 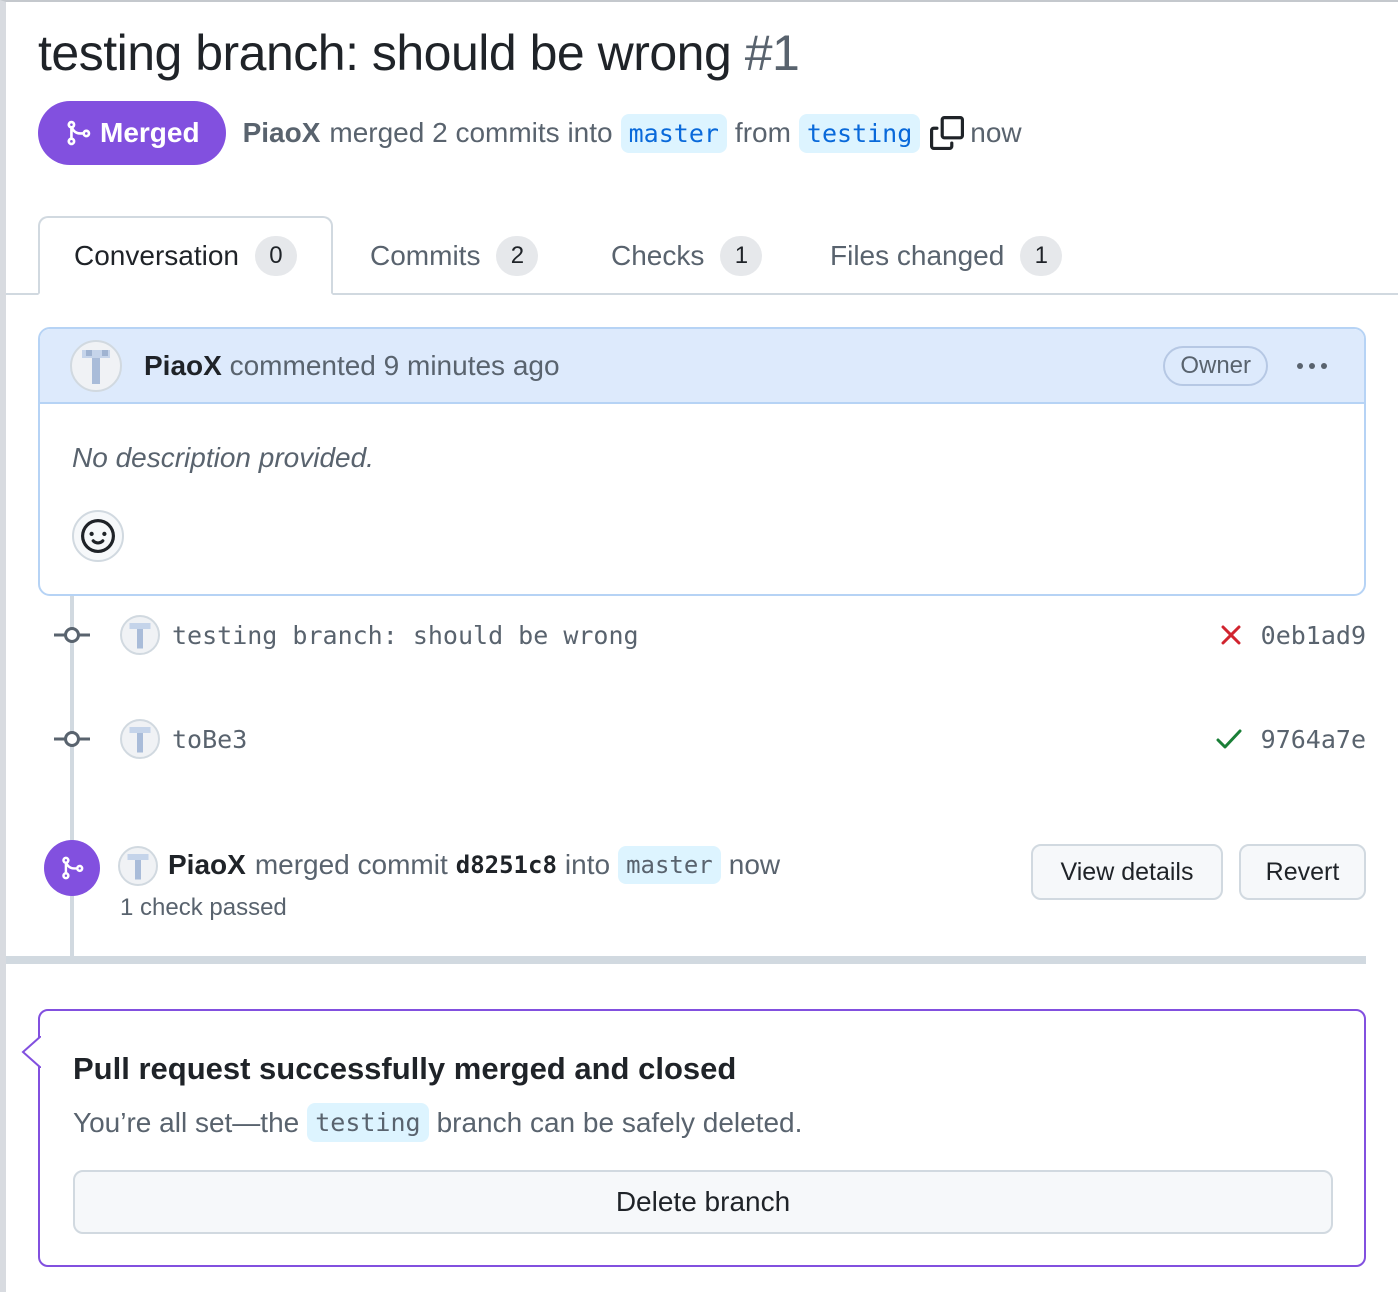 What do you see at coordinates (1215, 366) in the screenshot?
I see `owner-badge: Owner` at bounding box center [1215, 366].